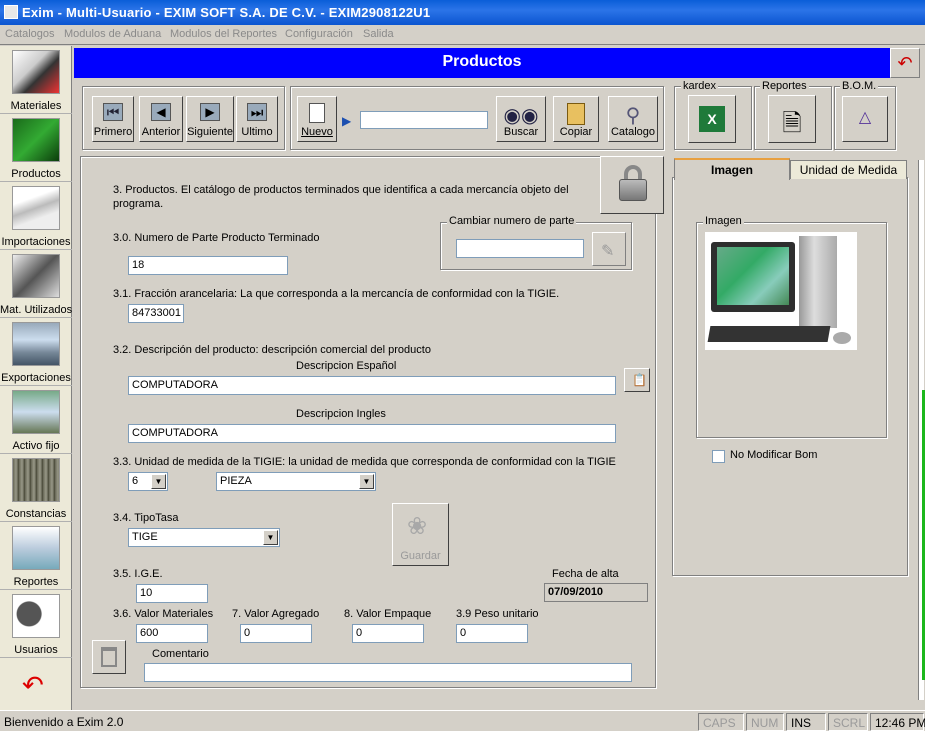 The image size is (925, 731). I want to click on first-record-icon: ⏮, so click(113, 112).